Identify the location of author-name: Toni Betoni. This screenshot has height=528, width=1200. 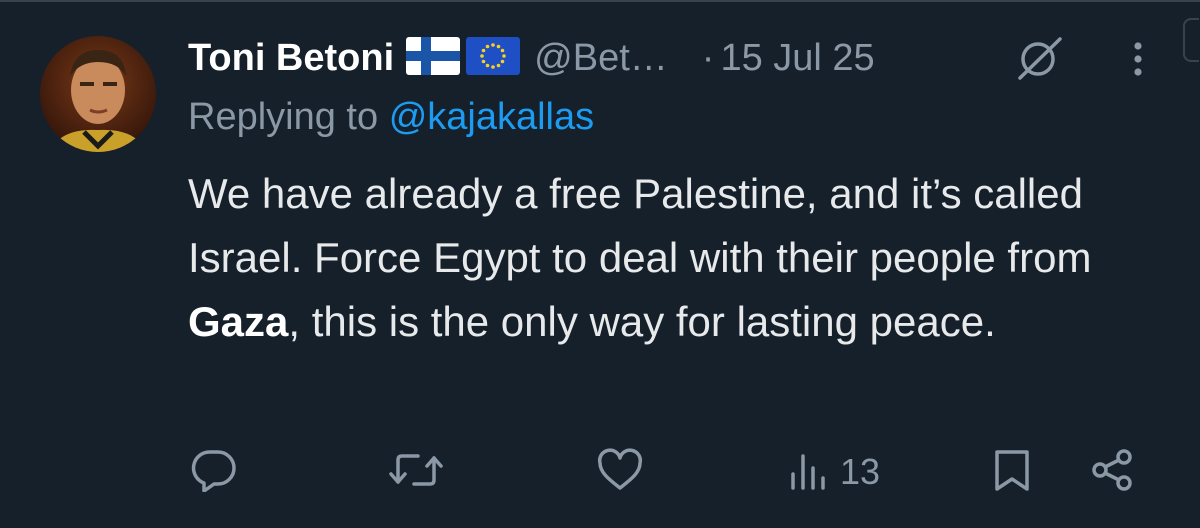
(291, 58).